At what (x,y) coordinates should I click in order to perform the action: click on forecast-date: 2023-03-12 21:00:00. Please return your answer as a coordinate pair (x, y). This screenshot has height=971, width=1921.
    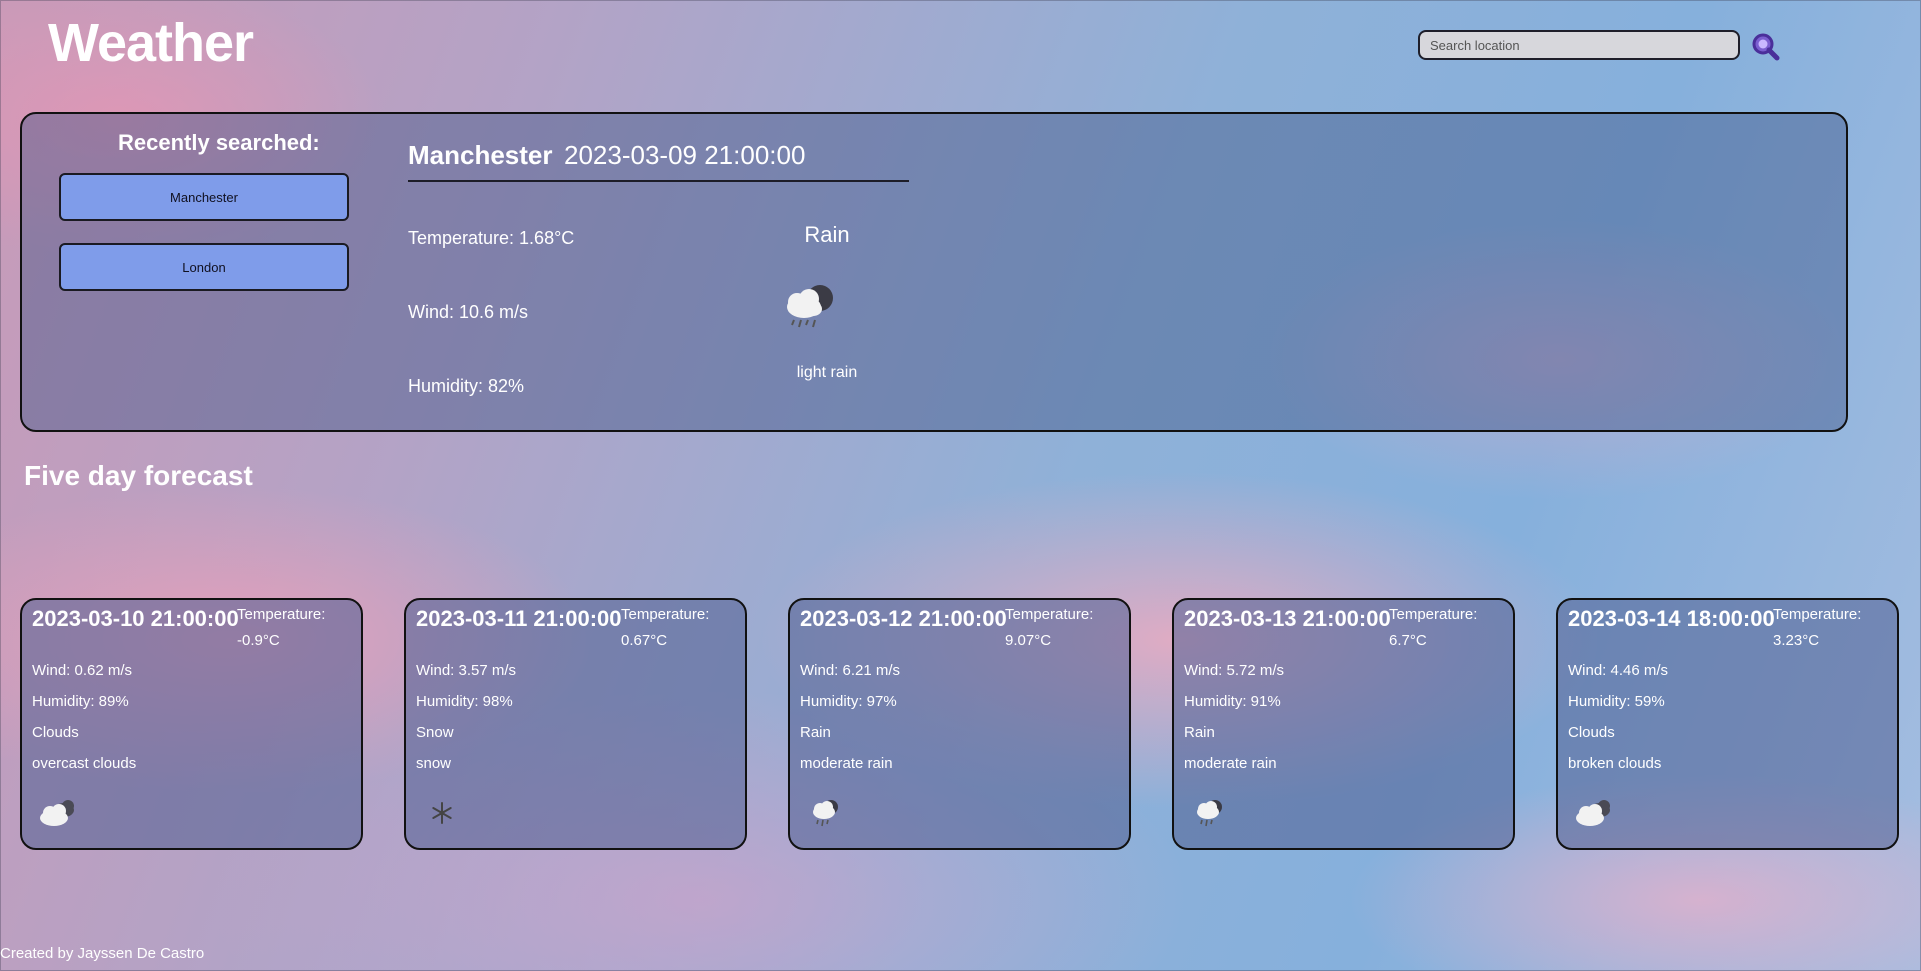
    Looking at the image, I should click on (903, 618).